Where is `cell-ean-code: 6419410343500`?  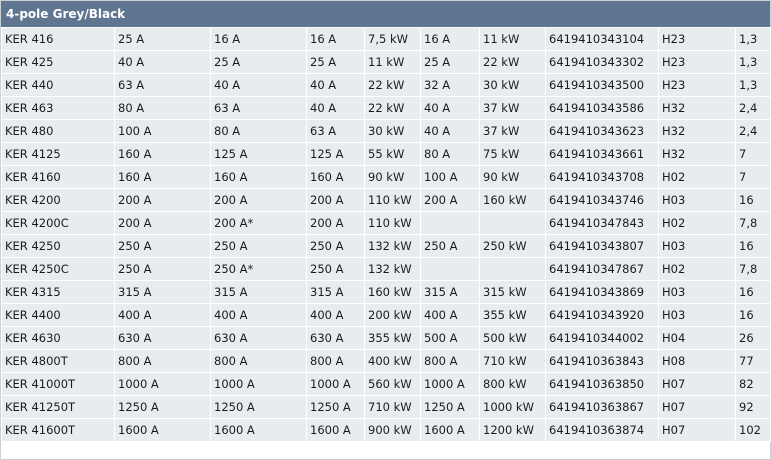 cell-ean-code: 6419410343500 is located at coordinates (602, 85).